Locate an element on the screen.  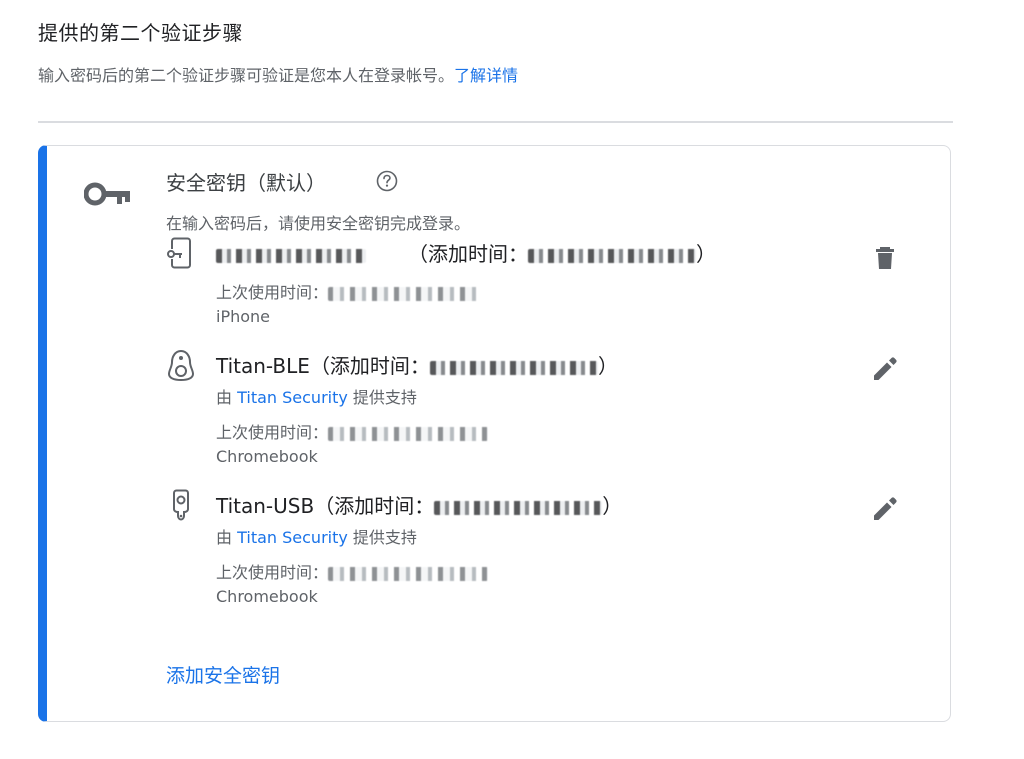
section-title: 提供的第二个验证步骤 is located at coordinates (140, 33).